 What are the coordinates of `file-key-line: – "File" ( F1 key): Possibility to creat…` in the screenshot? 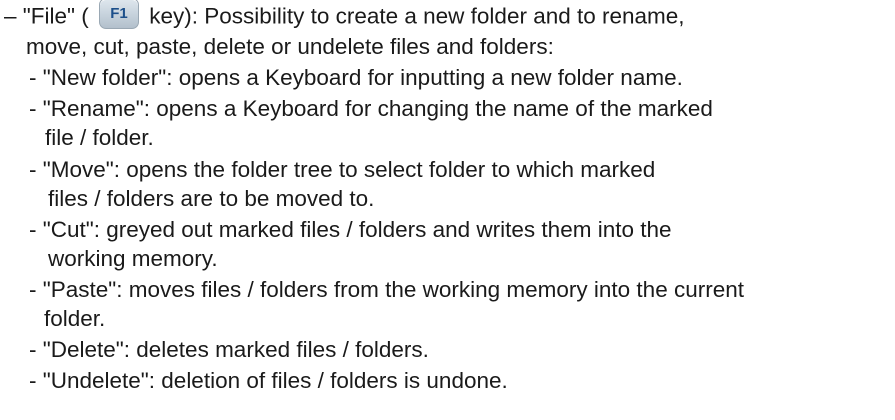 It's located at (344, 16).